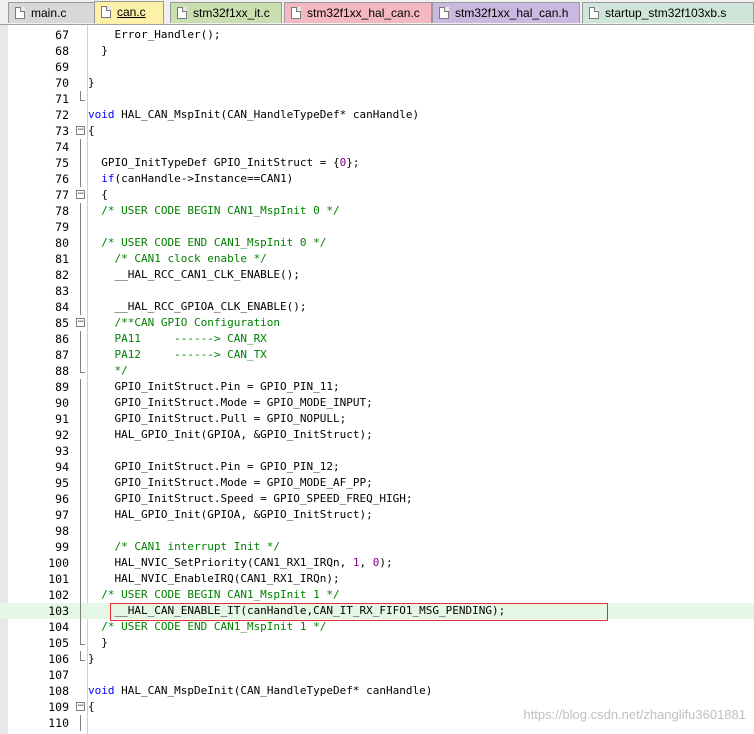  I want to click on code-text: /* USER CODE END CAN1_MspInit 0 */, so click(207, 243).